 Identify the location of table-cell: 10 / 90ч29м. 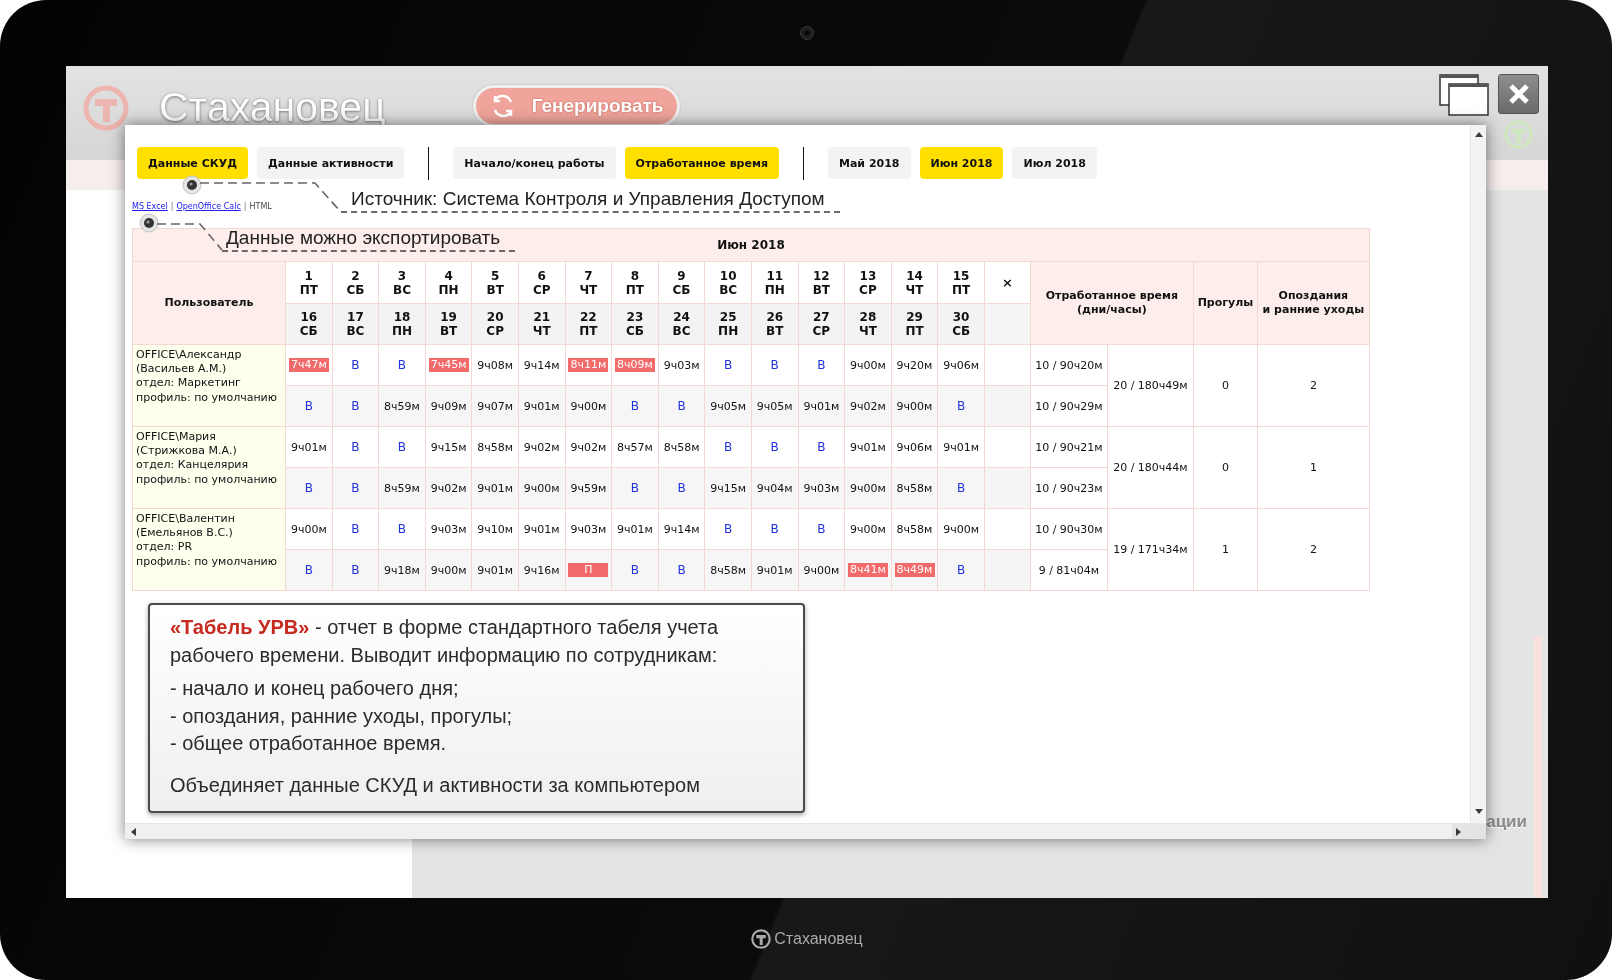
(1069, 406).